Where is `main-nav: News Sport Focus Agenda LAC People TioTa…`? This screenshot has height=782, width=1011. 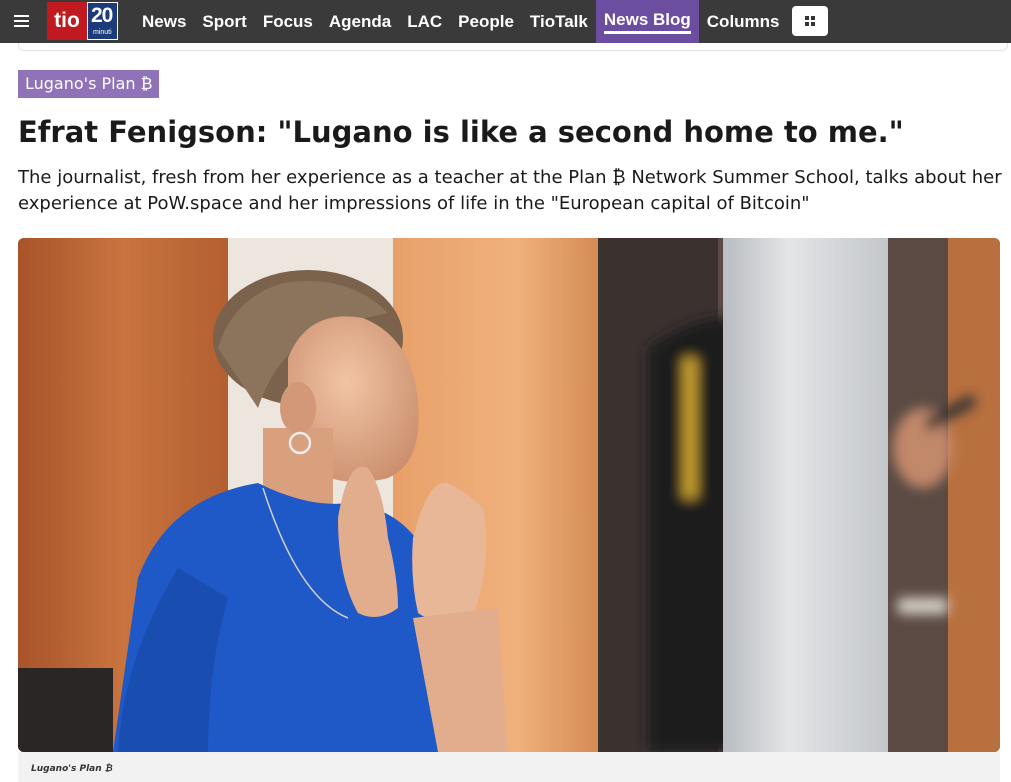
main-nav: News Sport Focus Agenda LAC People TioTa… is located at coordinates (461, 21).